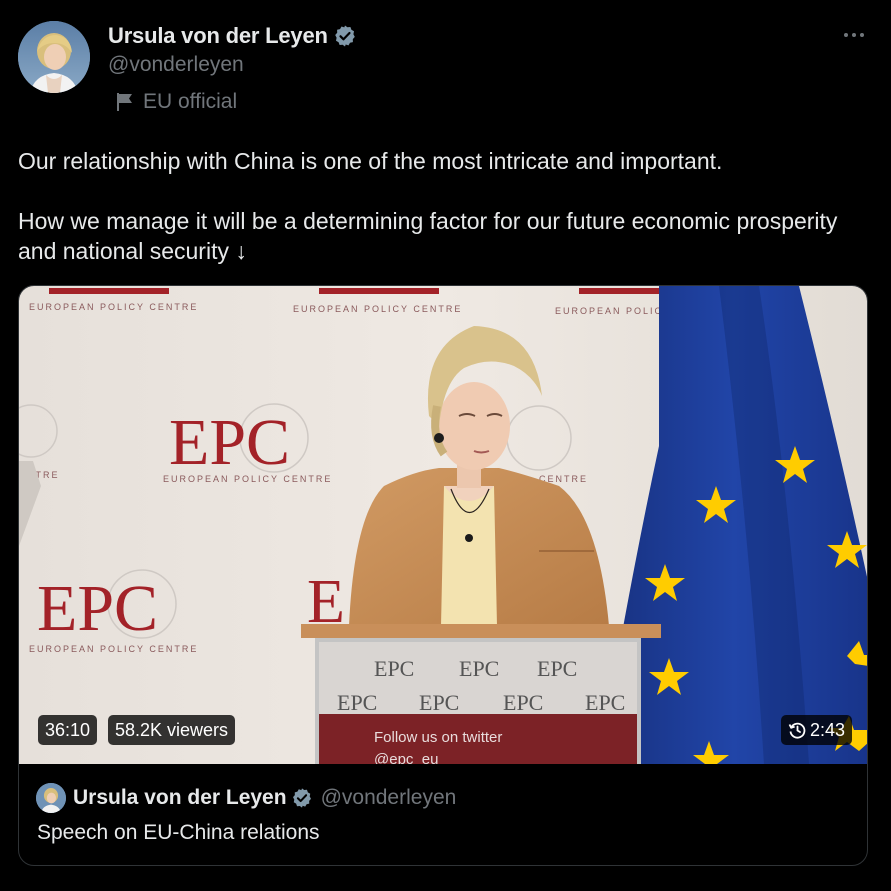  What do you see at coordinates (389, 798) in the screenshot?
I see `quoted-author-handle: @vonderleyen` at bounding box center [389, 798].